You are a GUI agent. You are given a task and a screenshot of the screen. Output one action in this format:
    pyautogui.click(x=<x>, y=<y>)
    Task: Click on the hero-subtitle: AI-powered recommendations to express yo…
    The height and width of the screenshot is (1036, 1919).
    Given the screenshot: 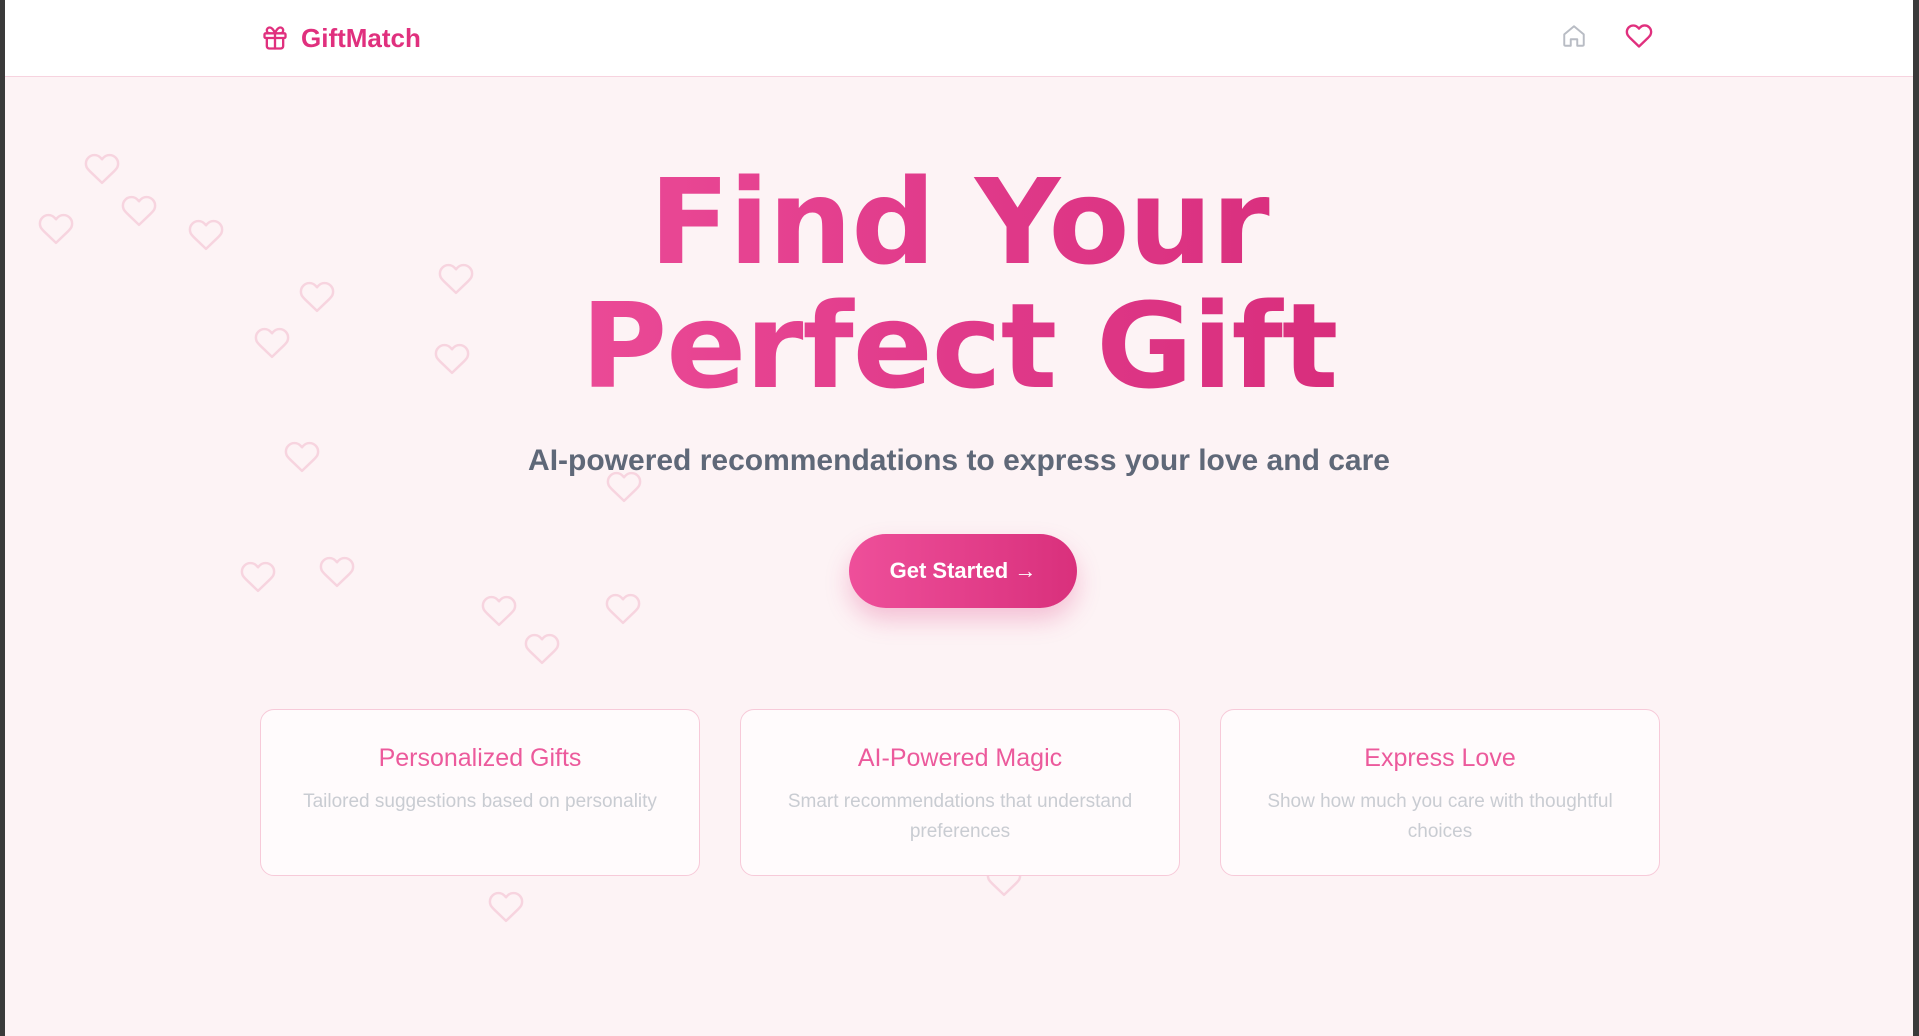 What is the action you would take?
    pyautogui.click(x=959, y=460)
    